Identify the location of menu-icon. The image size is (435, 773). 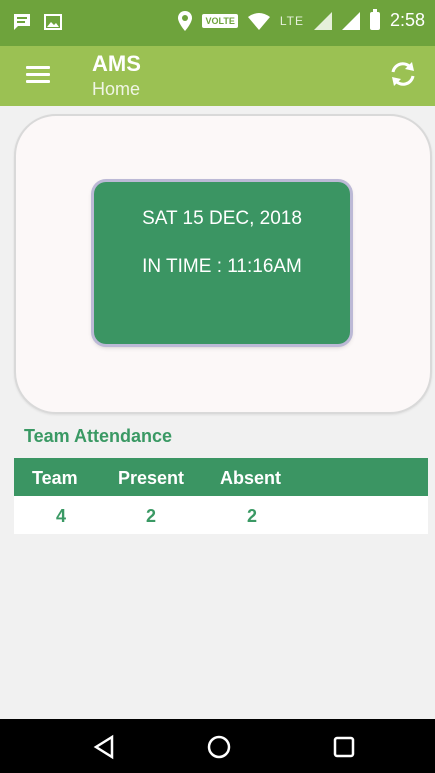
(38, 72).